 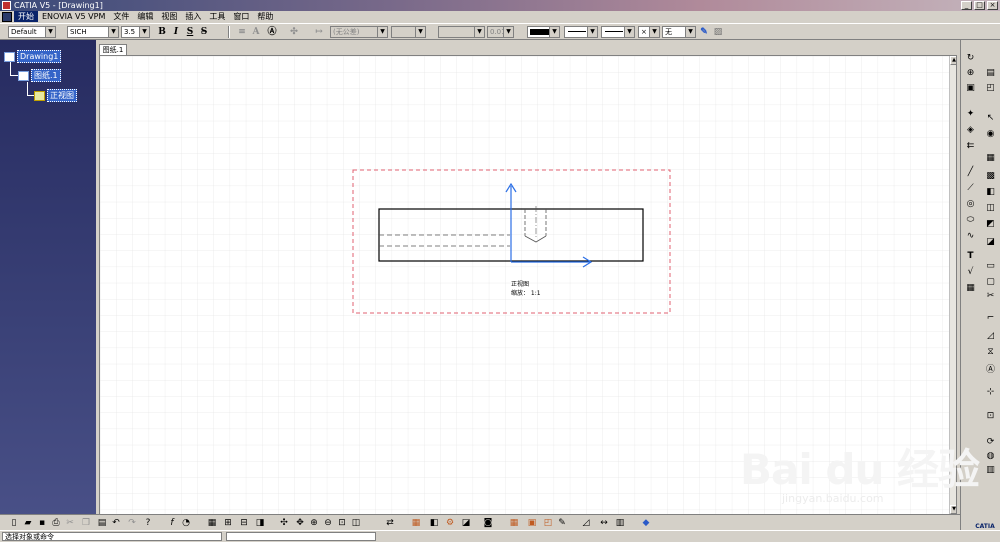 I want to click on overload-icon: ◪, so click(x=466, y=523).